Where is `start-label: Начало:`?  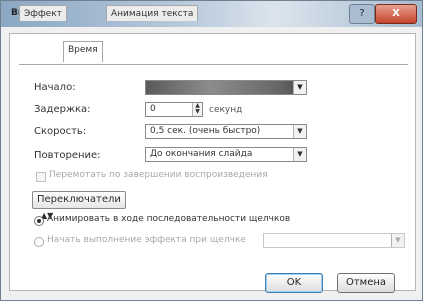
start-label: Начало: is located at coordinates (55, 87).